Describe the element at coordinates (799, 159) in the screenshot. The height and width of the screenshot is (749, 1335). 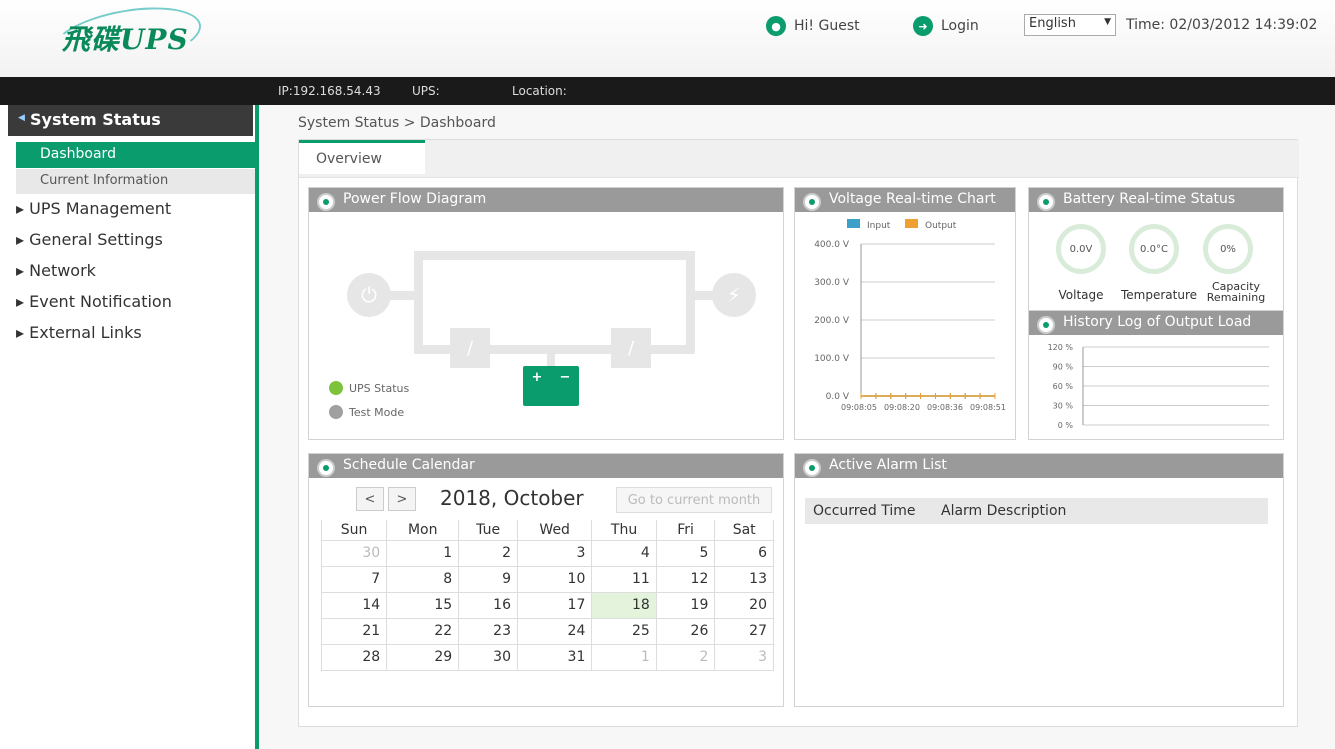
I see `tab-strip` at that location.